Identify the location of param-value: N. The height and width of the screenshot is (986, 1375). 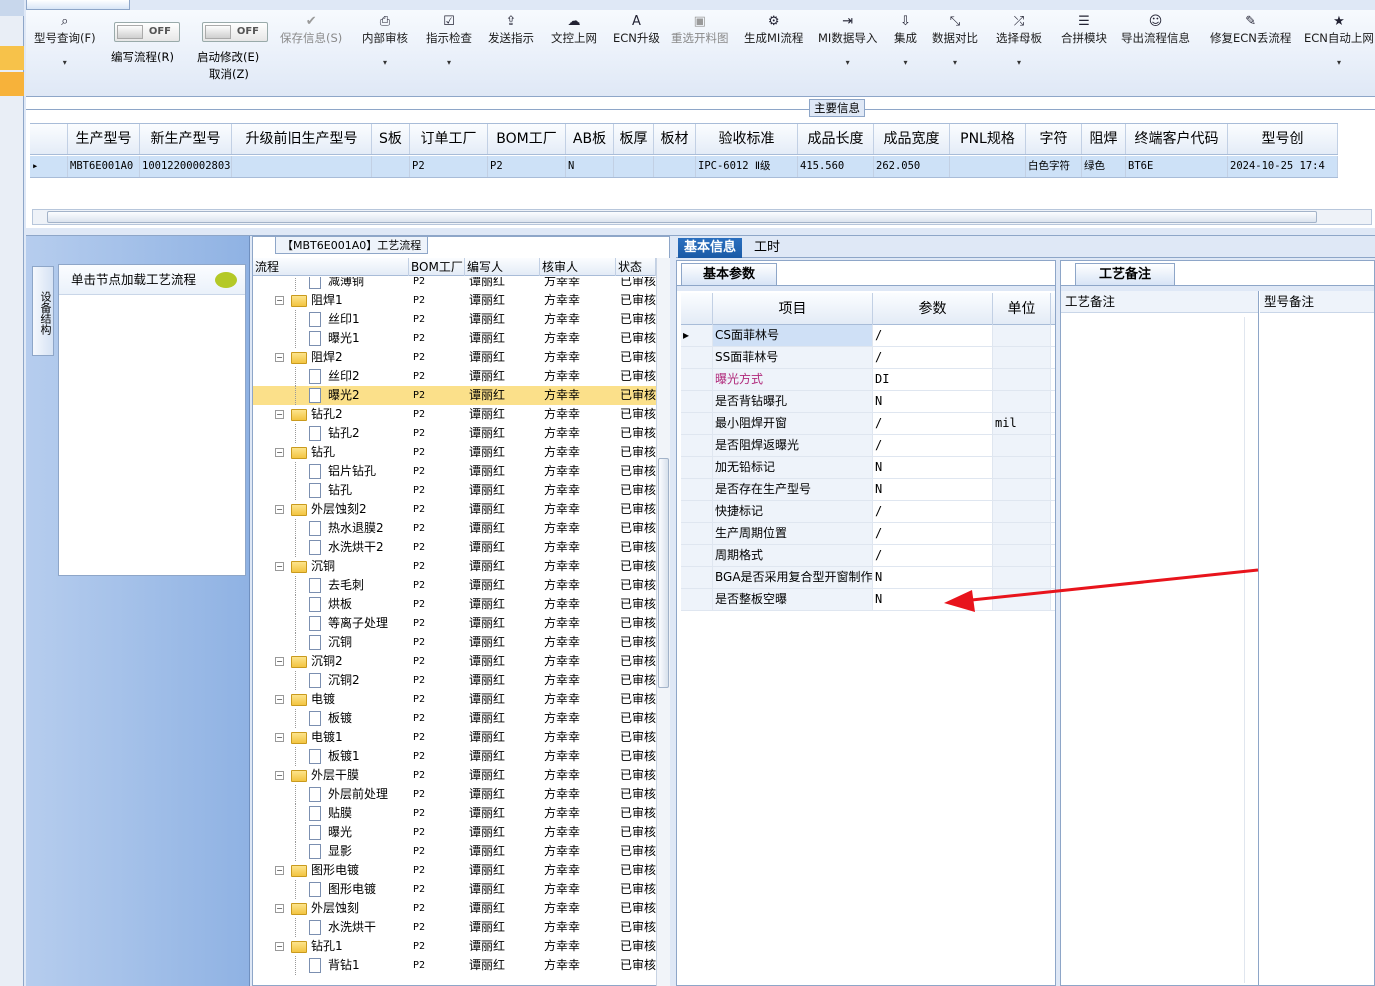
(933, 577).